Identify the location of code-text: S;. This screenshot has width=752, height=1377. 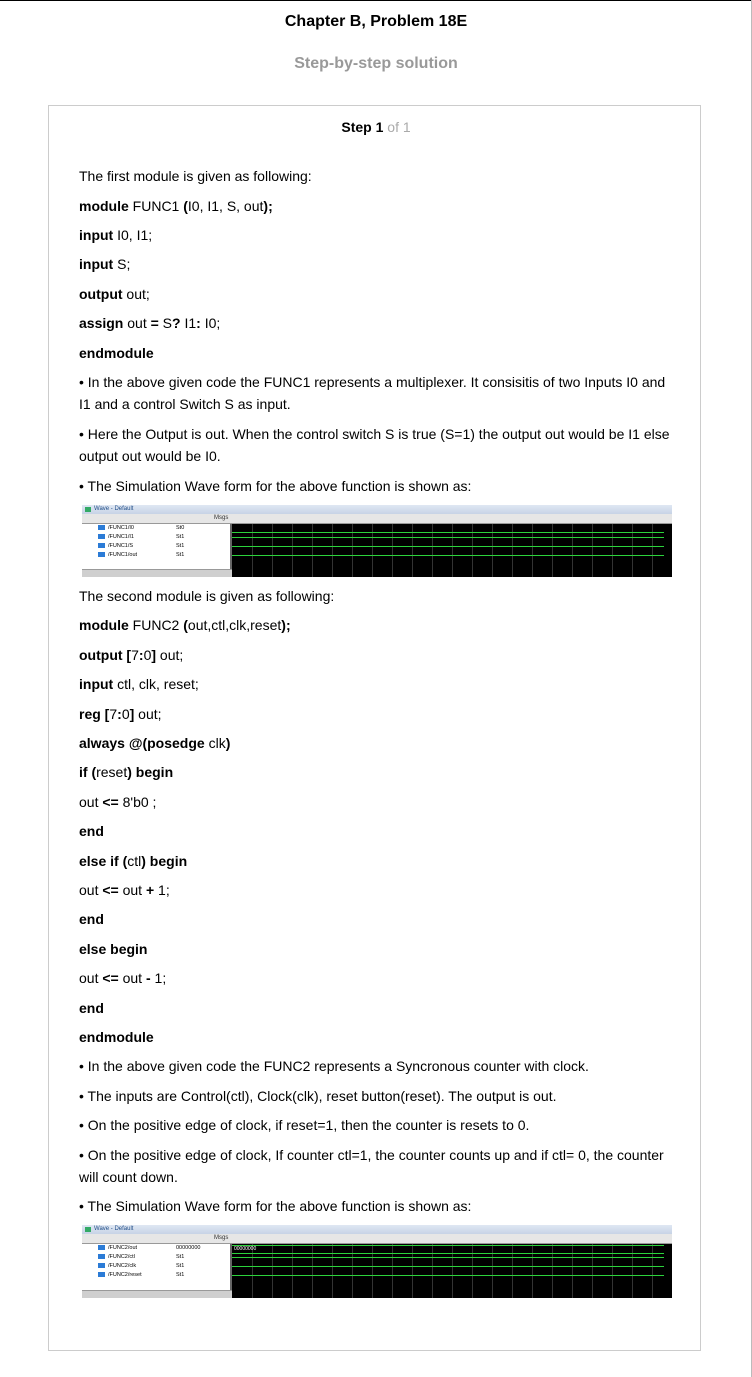
(122, 264).